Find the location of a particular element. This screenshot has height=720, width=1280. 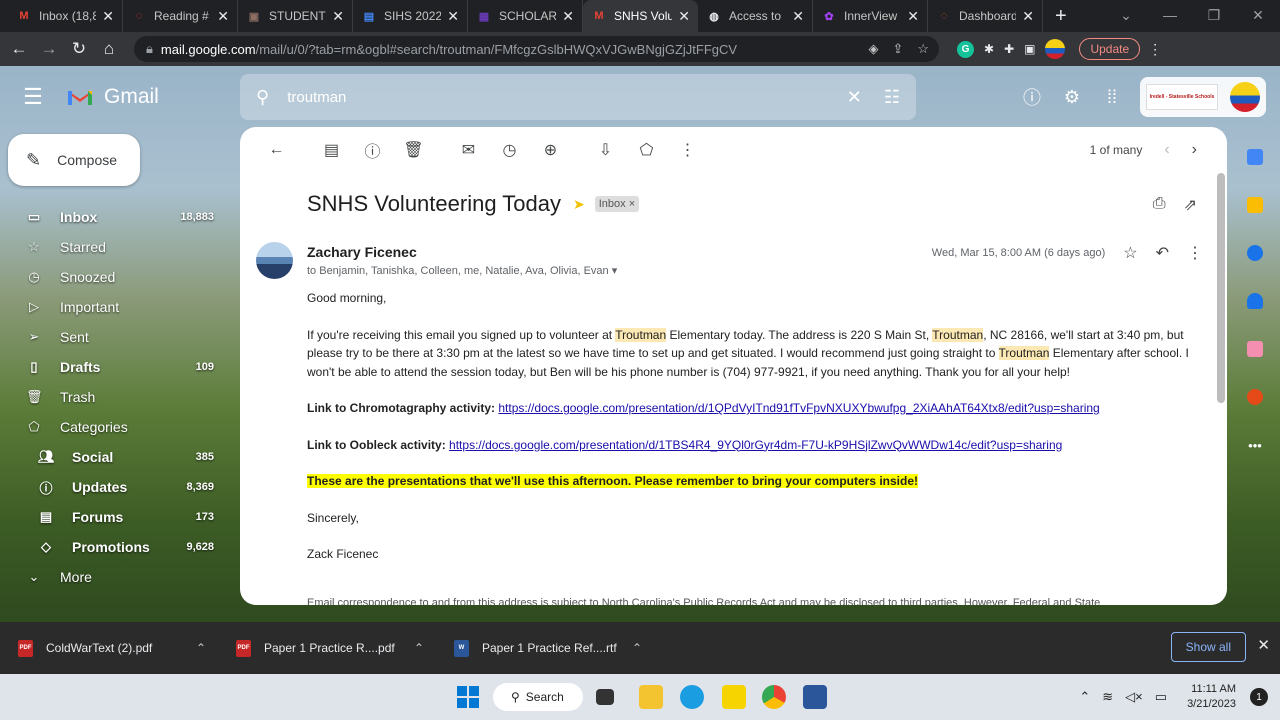

search-options-icon: ☷ is located at coordinates (892, 97).